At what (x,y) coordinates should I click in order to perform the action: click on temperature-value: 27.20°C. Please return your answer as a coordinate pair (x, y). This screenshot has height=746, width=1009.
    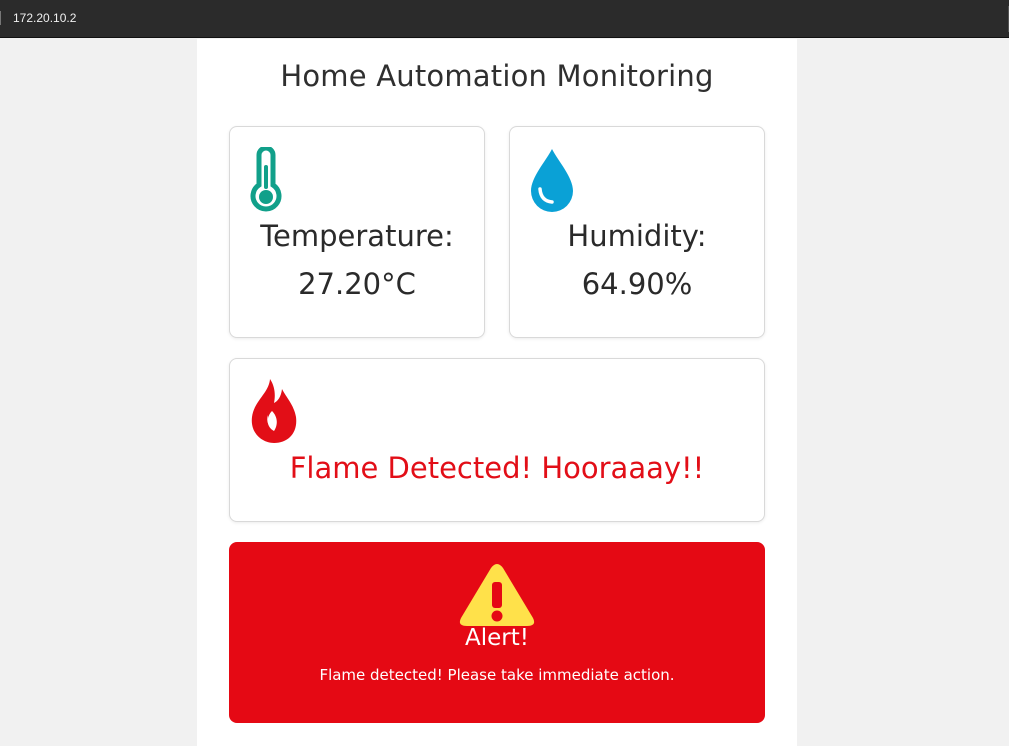
    Looking at the image, I should click on (357, 284).